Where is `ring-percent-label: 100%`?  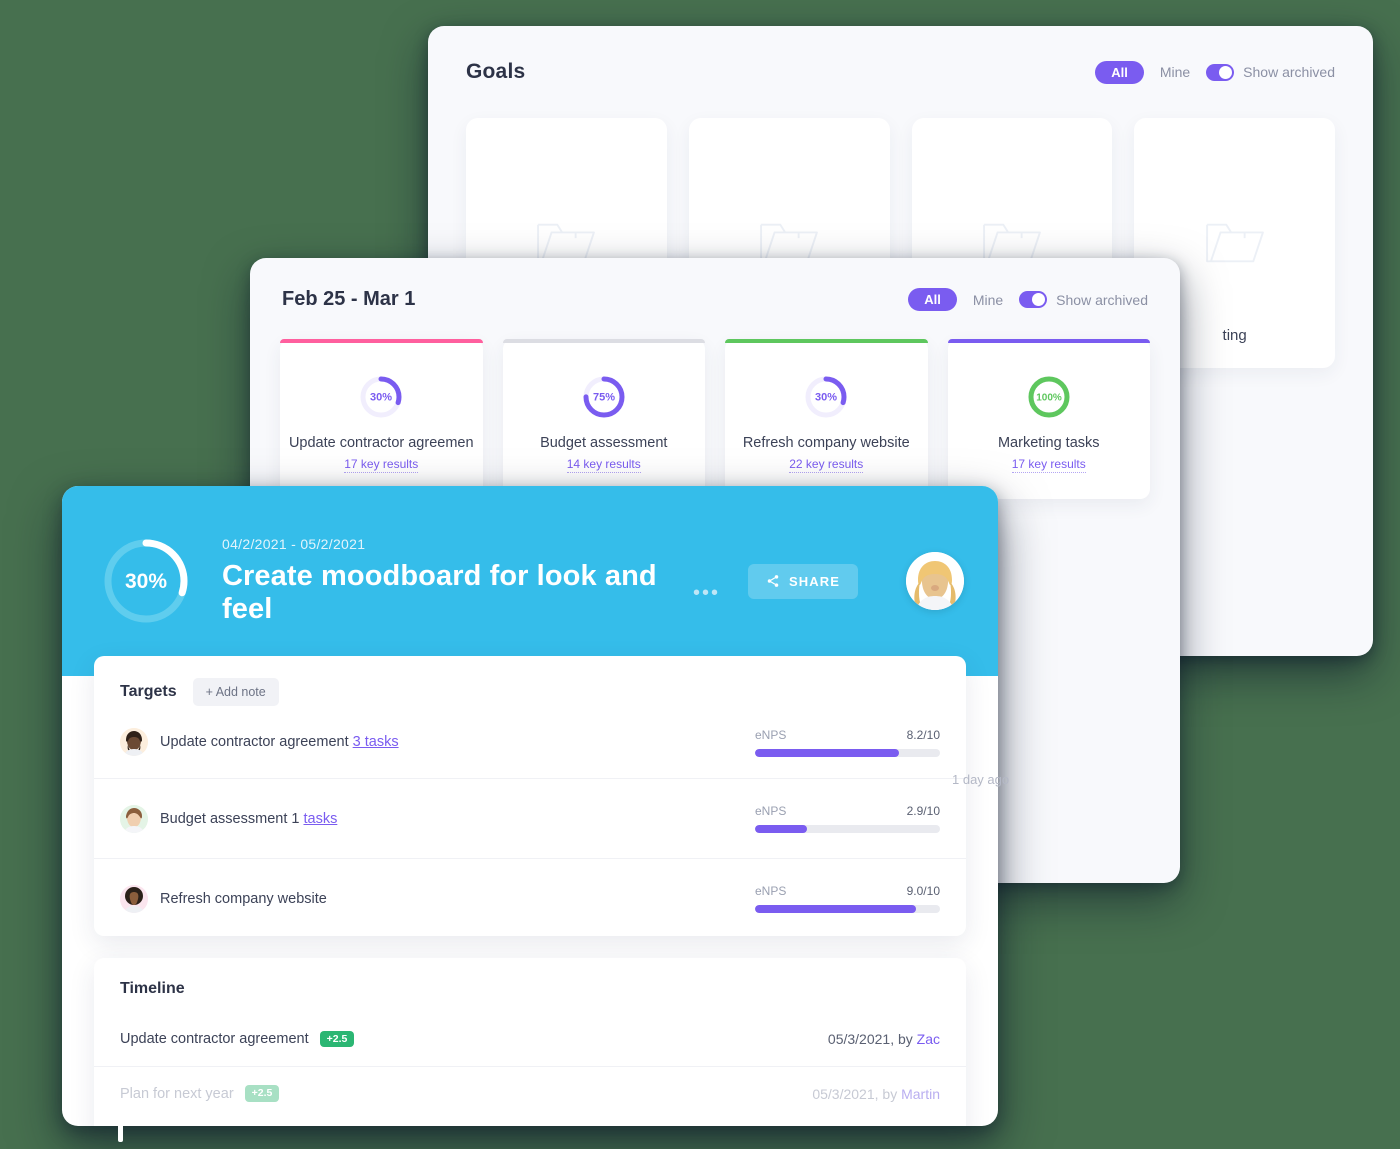
ring-percent-label: 100% is located at coordinates (1049, 398).